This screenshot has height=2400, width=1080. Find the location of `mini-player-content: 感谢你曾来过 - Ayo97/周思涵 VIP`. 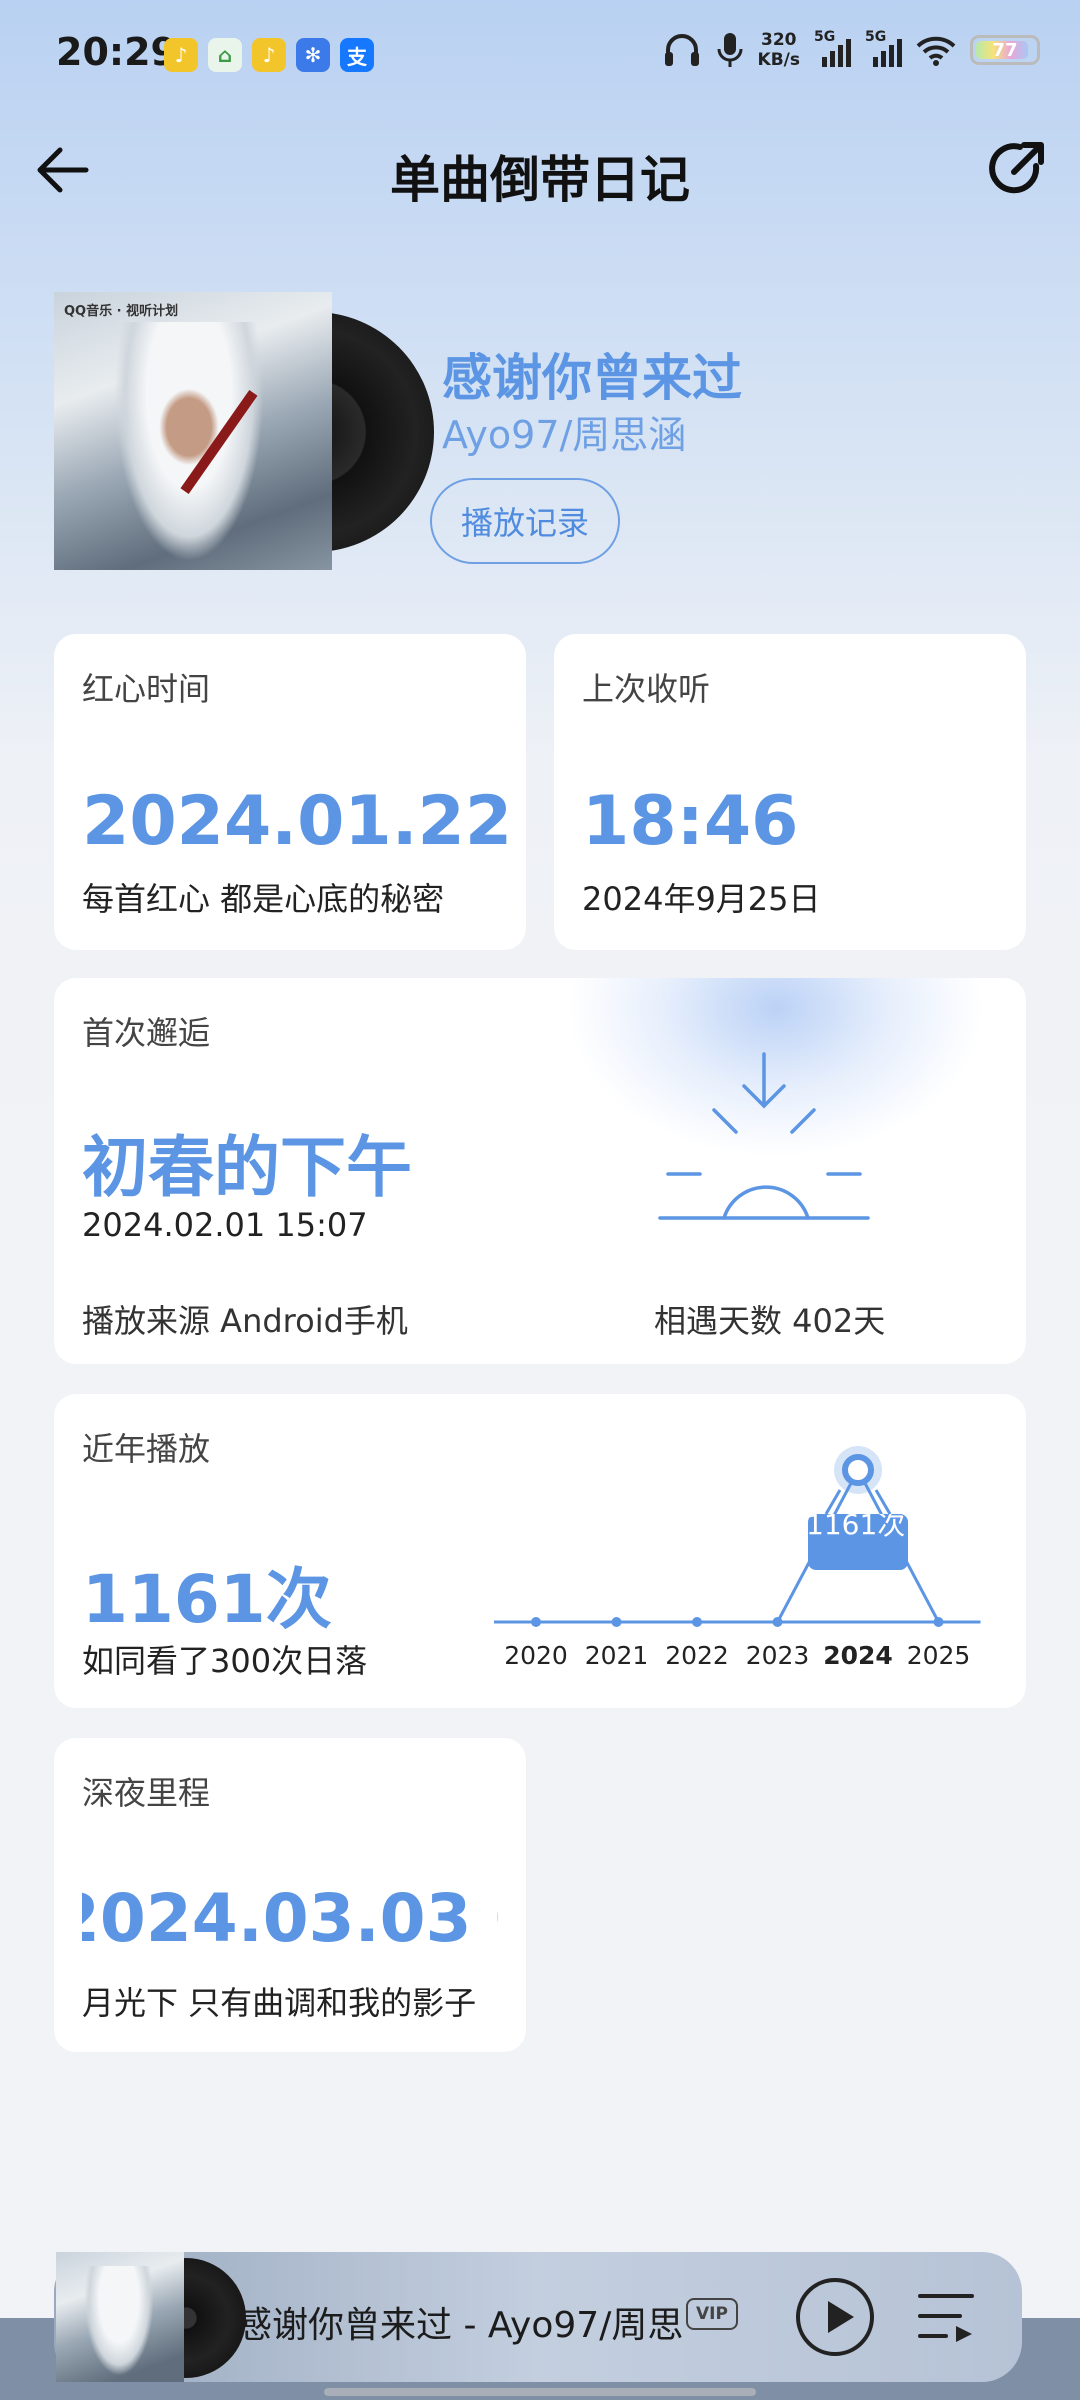

mini-player-content: 感谢你曾来过 - Ayo97/周思涵 VIP is located at coordinates (538, 2317).